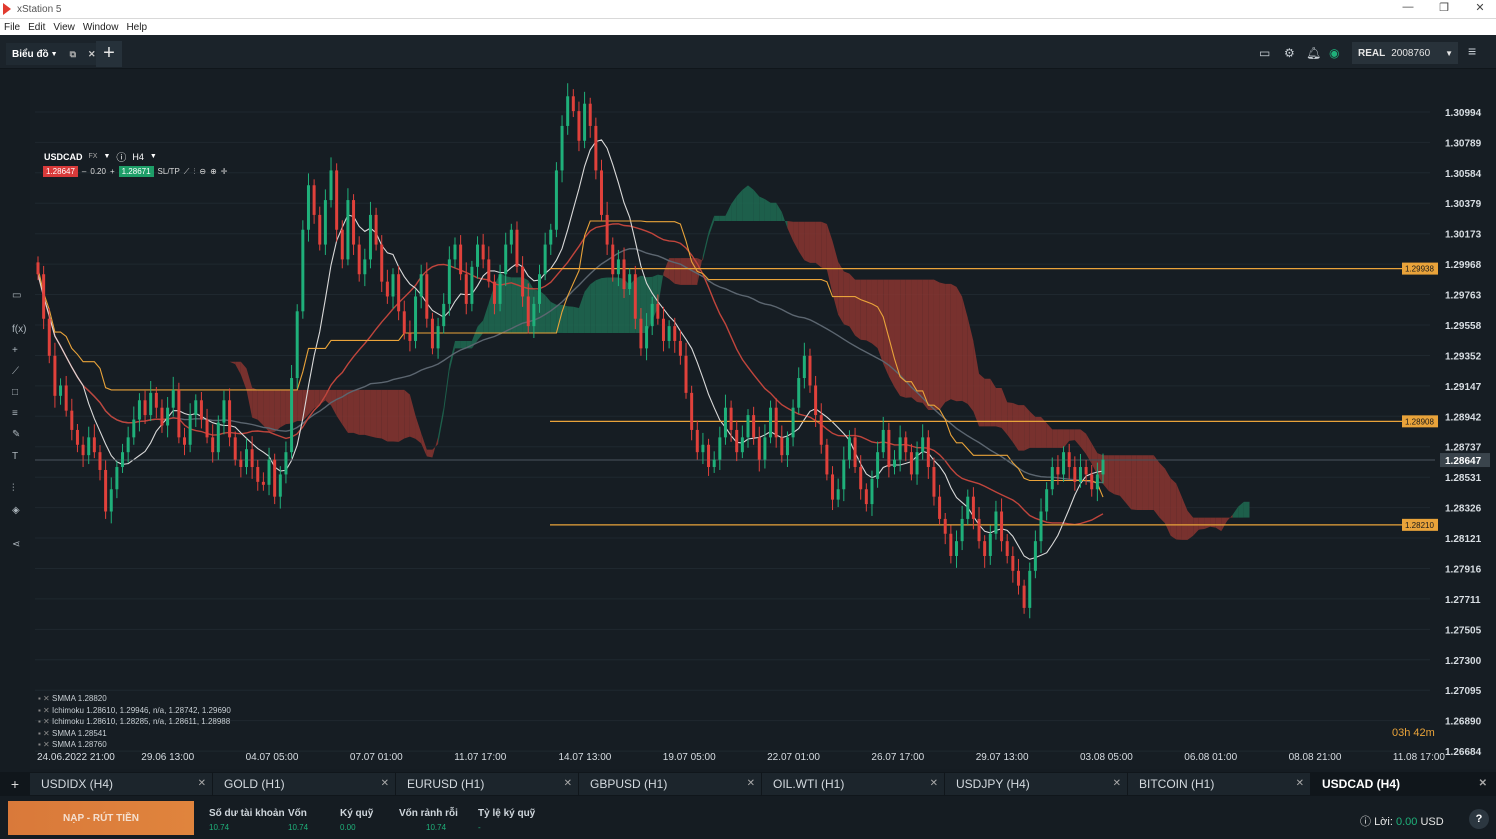 The image size is (1496, 839). What do you see at coordinates (507, 813) in the screenshot?
I see `margin-level-label: Tỷ lệ ký quỹ` at bounding box center [507, 813].